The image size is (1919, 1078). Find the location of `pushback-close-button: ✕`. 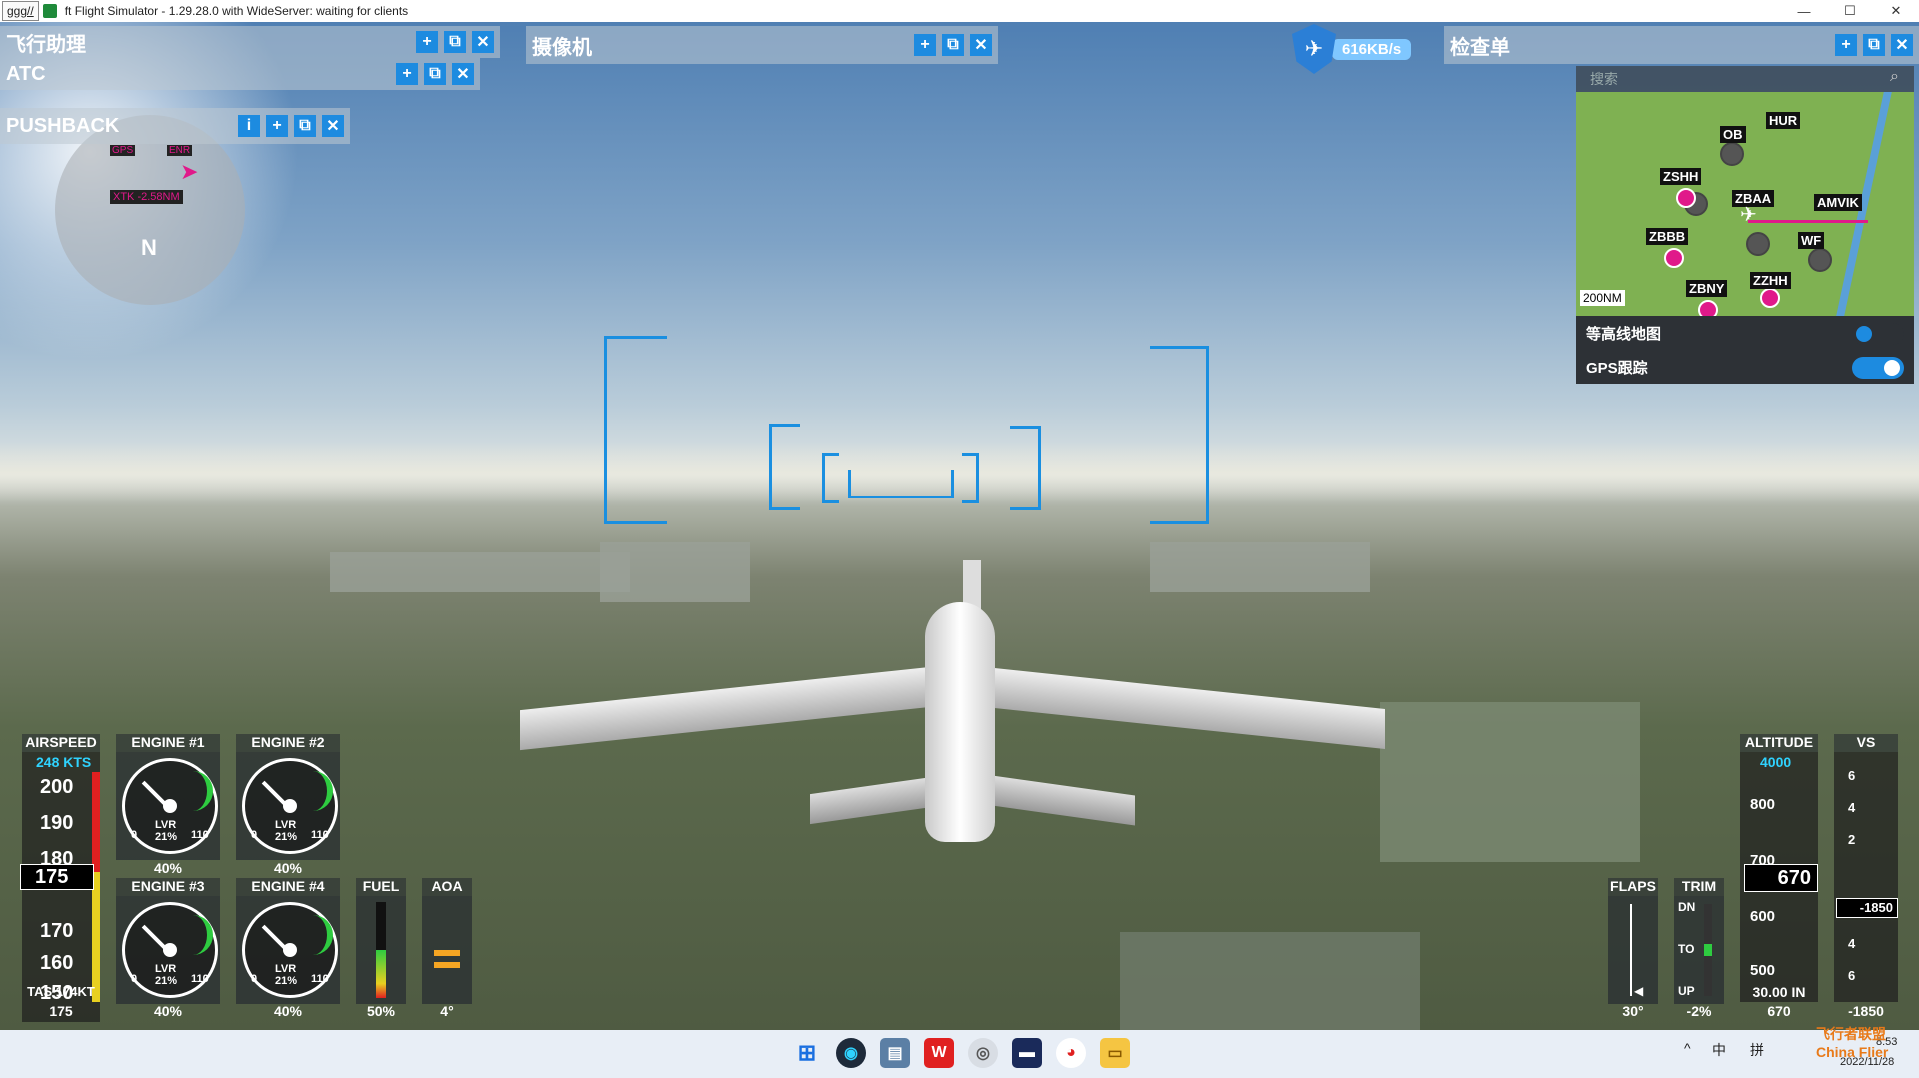

pushback-close-button: ✕ is located at coordinates (333, 126).